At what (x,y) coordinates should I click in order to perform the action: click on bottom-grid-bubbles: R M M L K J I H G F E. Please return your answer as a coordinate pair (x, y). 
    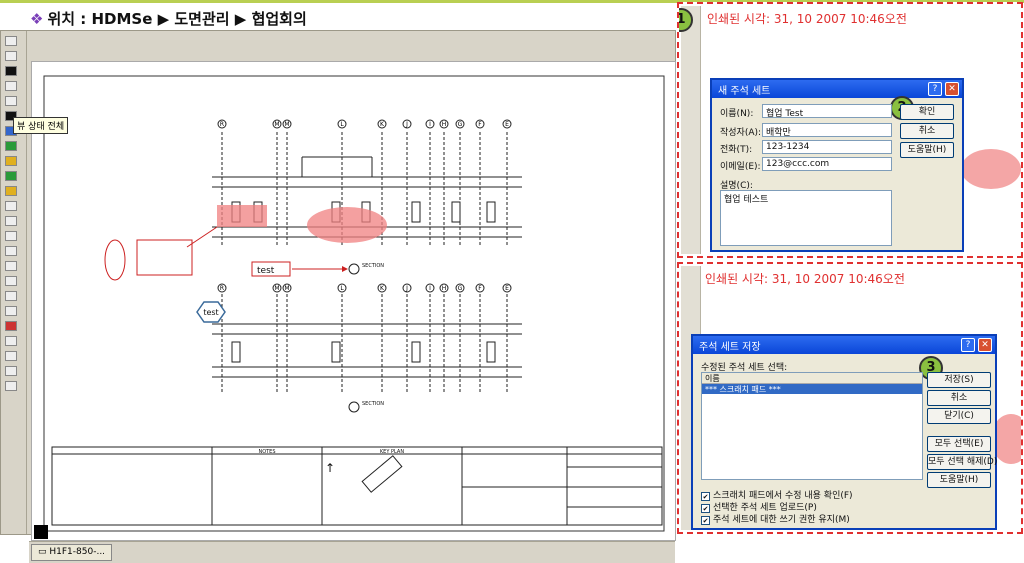
    Looking at the image, I should click on (364, 288).